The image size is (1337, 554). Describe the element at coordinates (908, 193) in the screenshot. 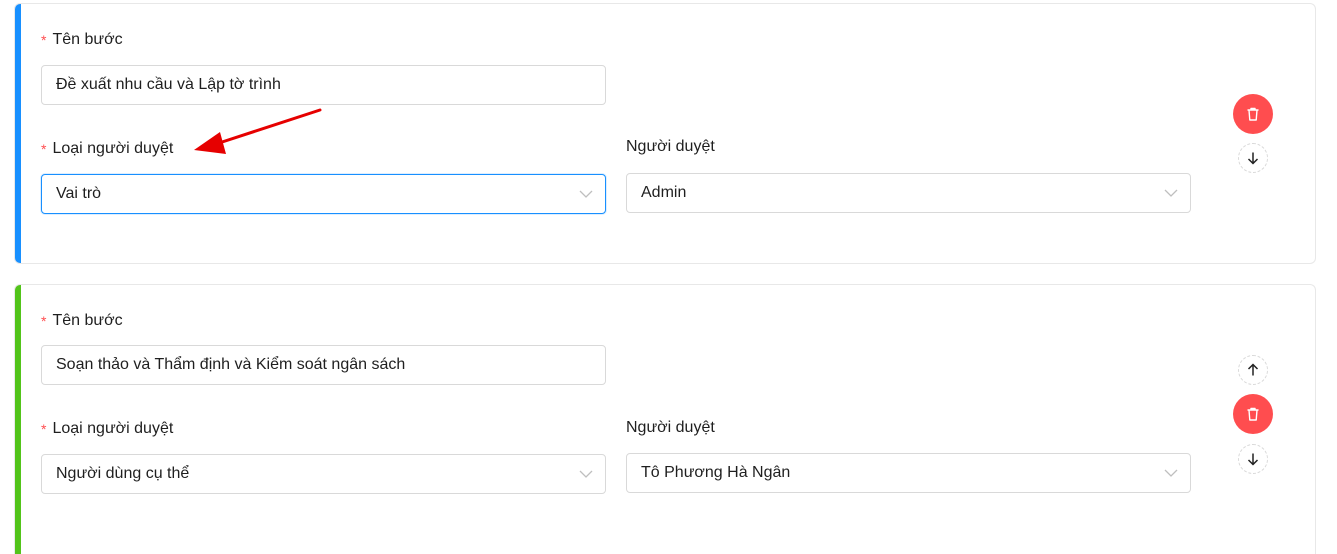

I see `approver-select: Admin` at that location.